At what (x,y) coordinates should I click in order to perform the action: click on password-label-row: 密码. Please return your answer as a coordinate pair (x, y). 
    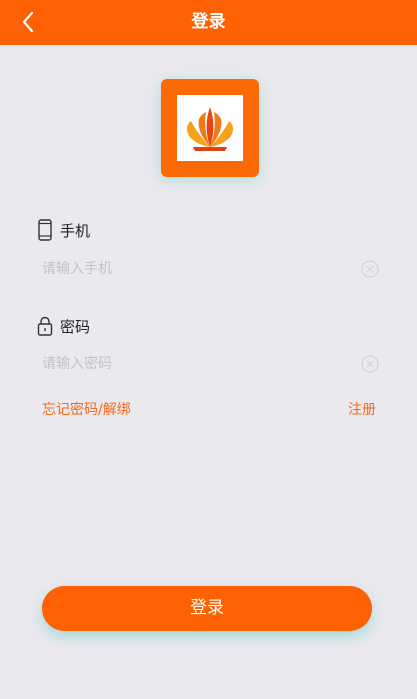
    Looking at the image, I should click on (63, 326).